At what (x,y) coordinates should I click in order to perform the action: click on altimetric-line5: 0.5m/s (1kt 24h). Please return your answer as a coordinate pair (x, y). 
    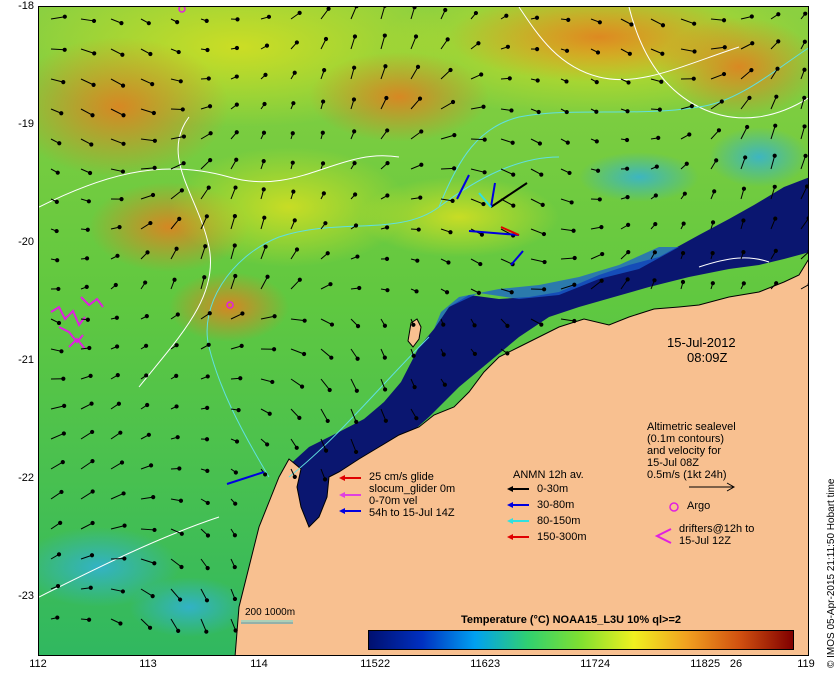
    Looking at the image, I should click on (687, 475).